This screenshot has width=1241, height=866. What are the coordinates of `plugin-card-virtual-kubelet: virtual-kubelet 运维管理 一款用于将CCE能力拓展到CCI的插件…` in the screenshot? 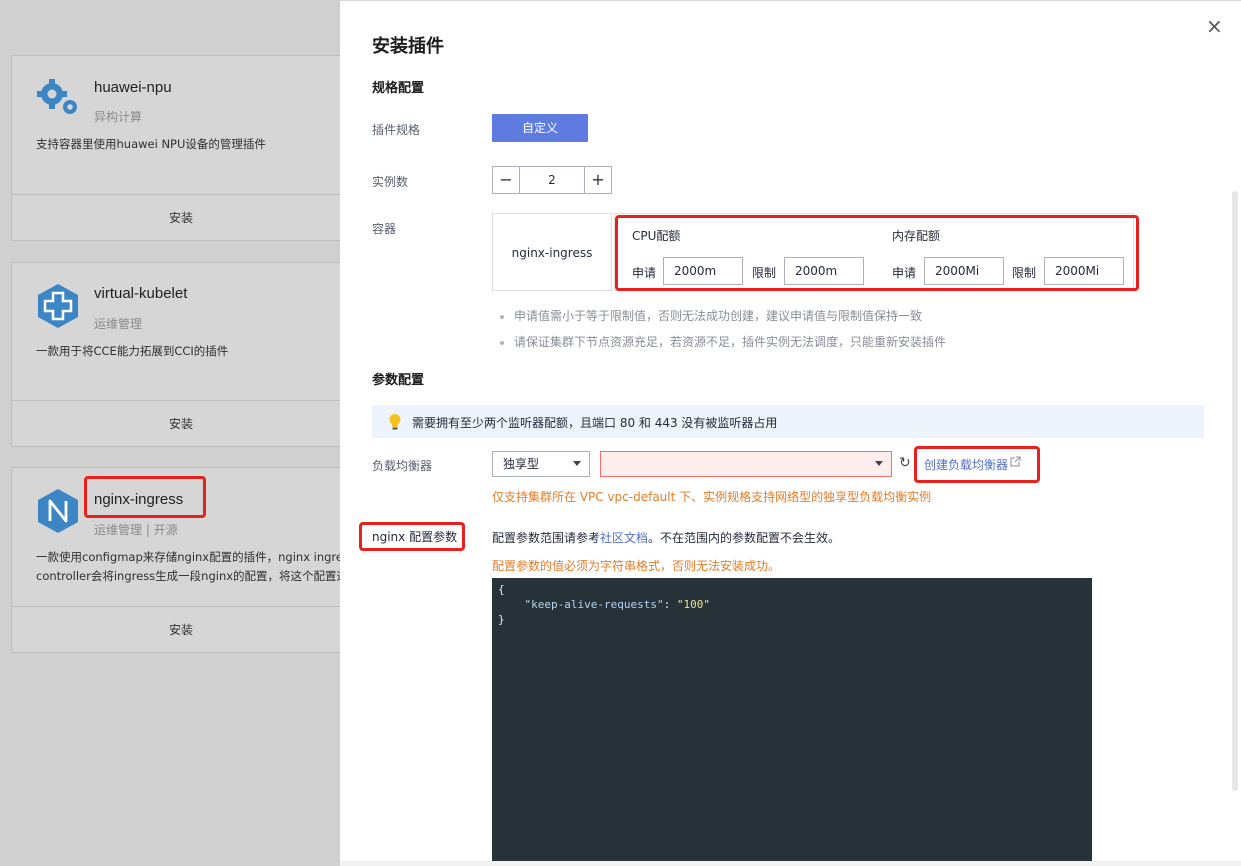 It's located at (181, 354).